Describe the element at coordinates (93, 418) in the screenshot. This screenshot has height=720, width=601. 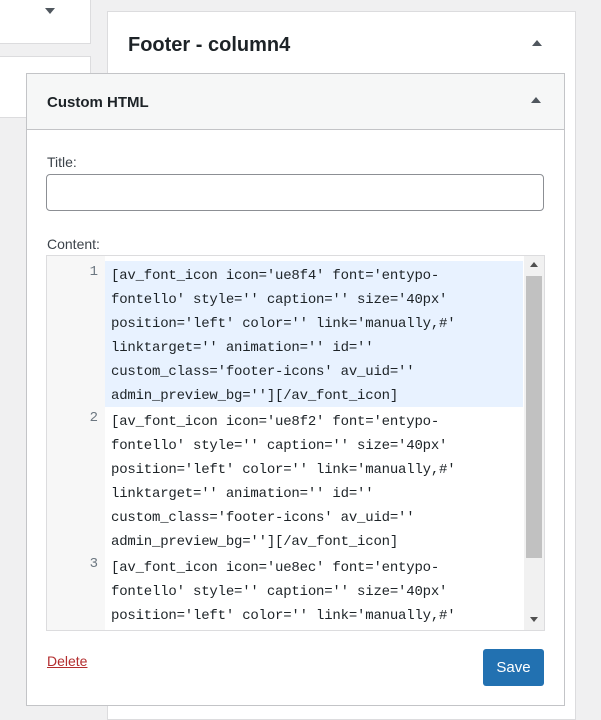
I see `line-number: 2` at that location.